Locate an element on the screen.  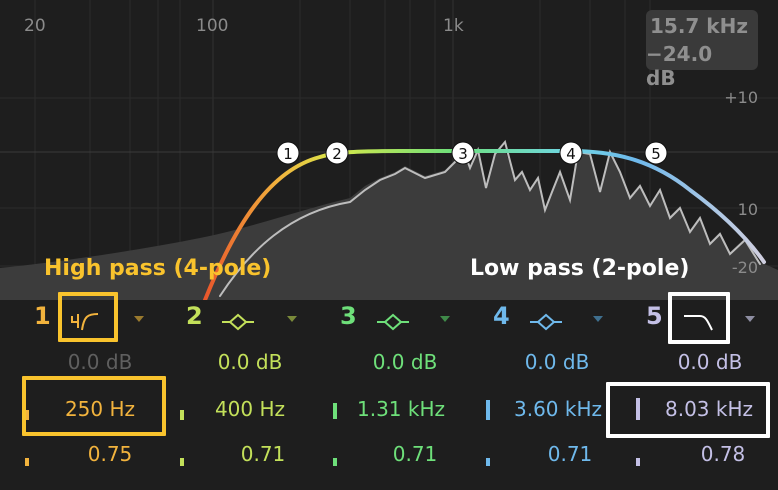
band-node-1: 1 is located at coordinates (288, 153).